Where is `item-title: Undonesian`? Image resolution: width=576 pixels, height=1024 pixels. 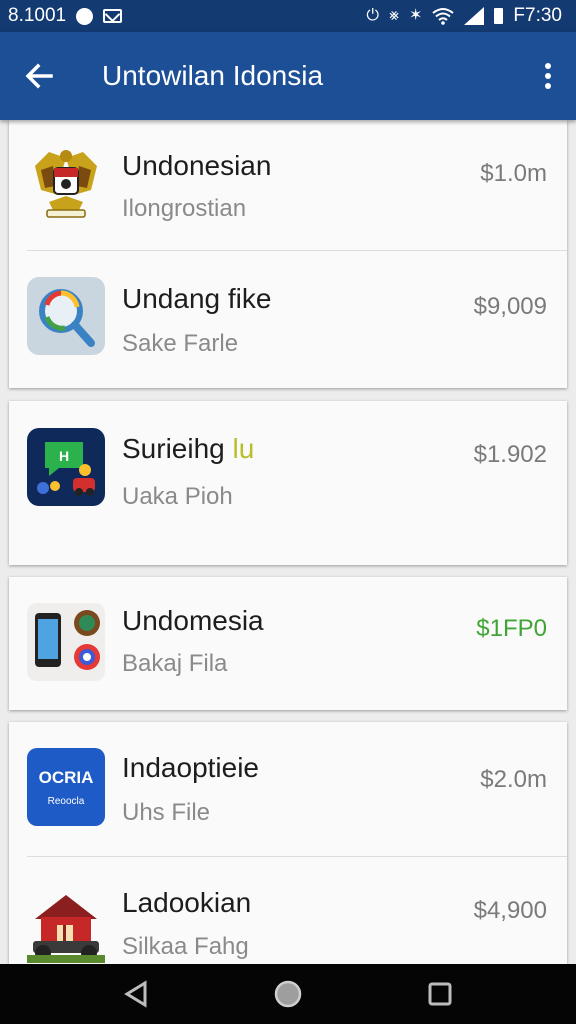
item-title: Undonesian is located at coordinates (197, 165).